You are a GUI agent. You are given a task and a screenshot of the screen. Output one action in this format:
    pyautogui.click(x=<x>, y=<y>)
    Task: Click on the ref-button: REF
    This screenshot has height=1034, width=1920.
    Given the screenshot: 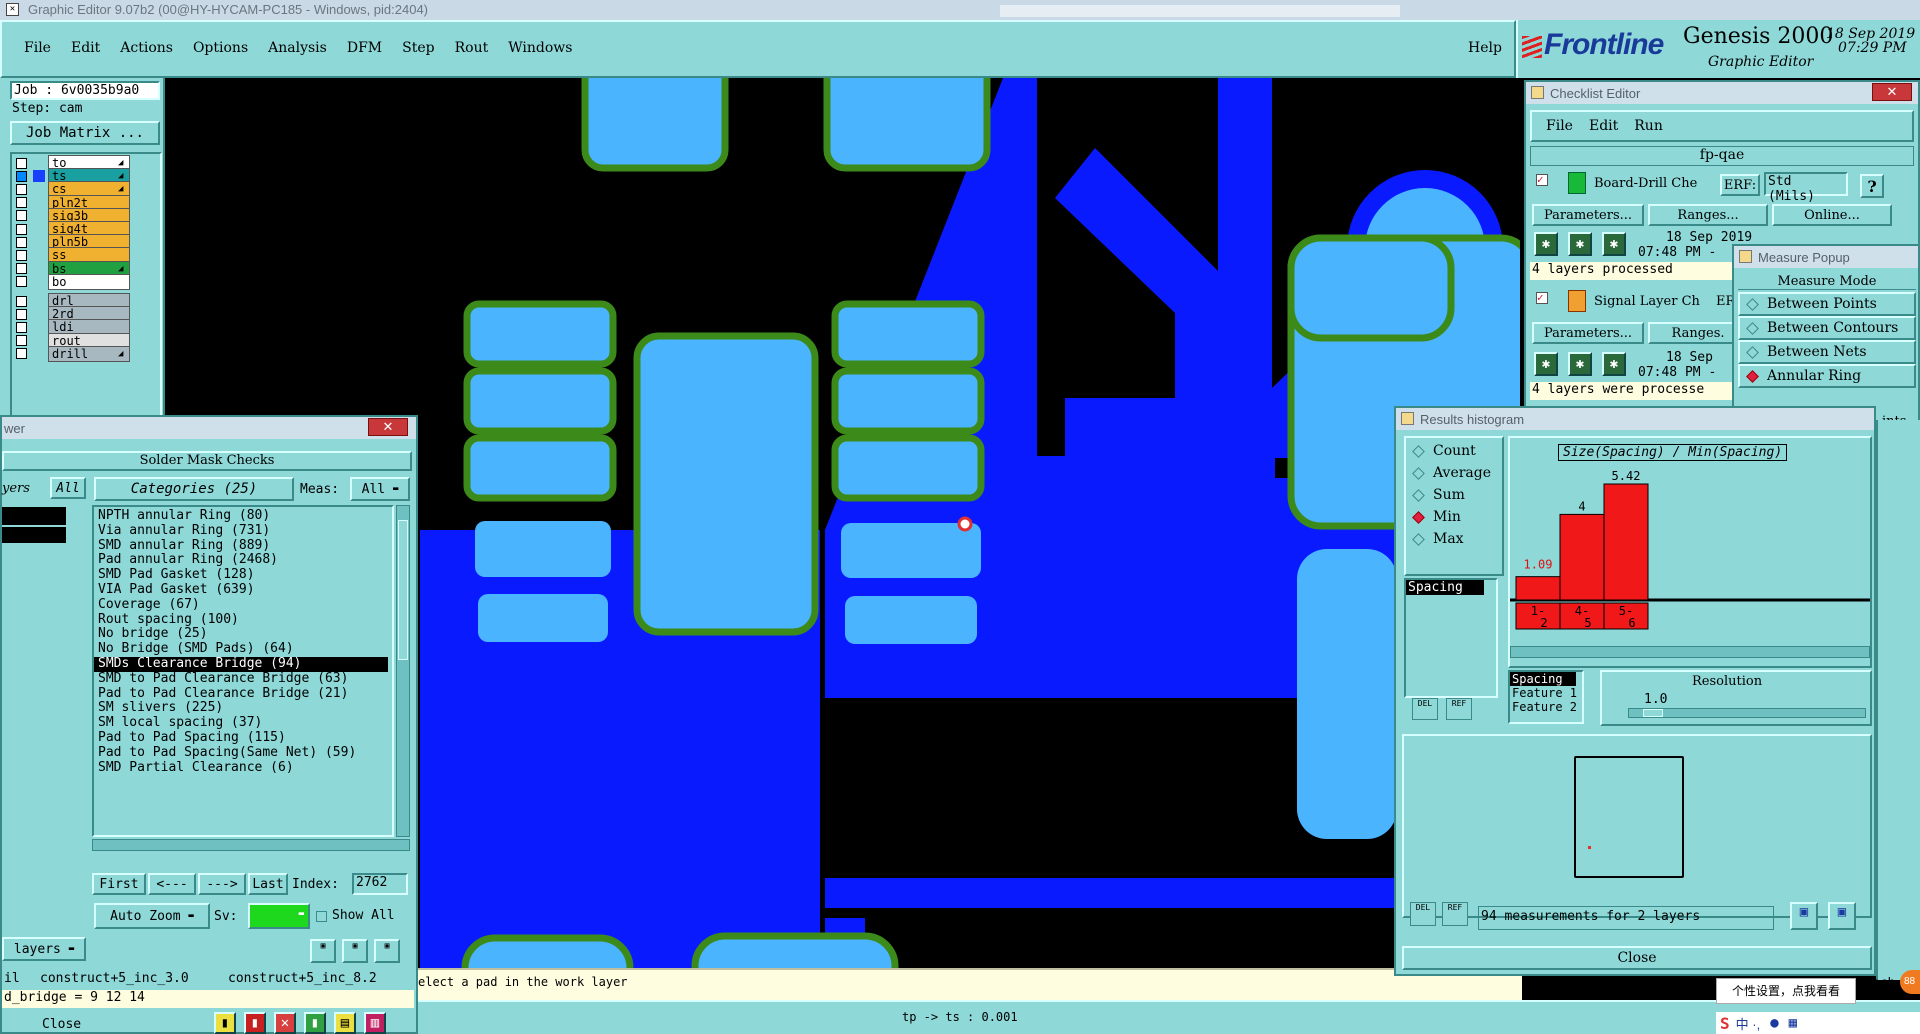 What is the action you would take?
    pyautogui.click(x=1459, y=709)
    